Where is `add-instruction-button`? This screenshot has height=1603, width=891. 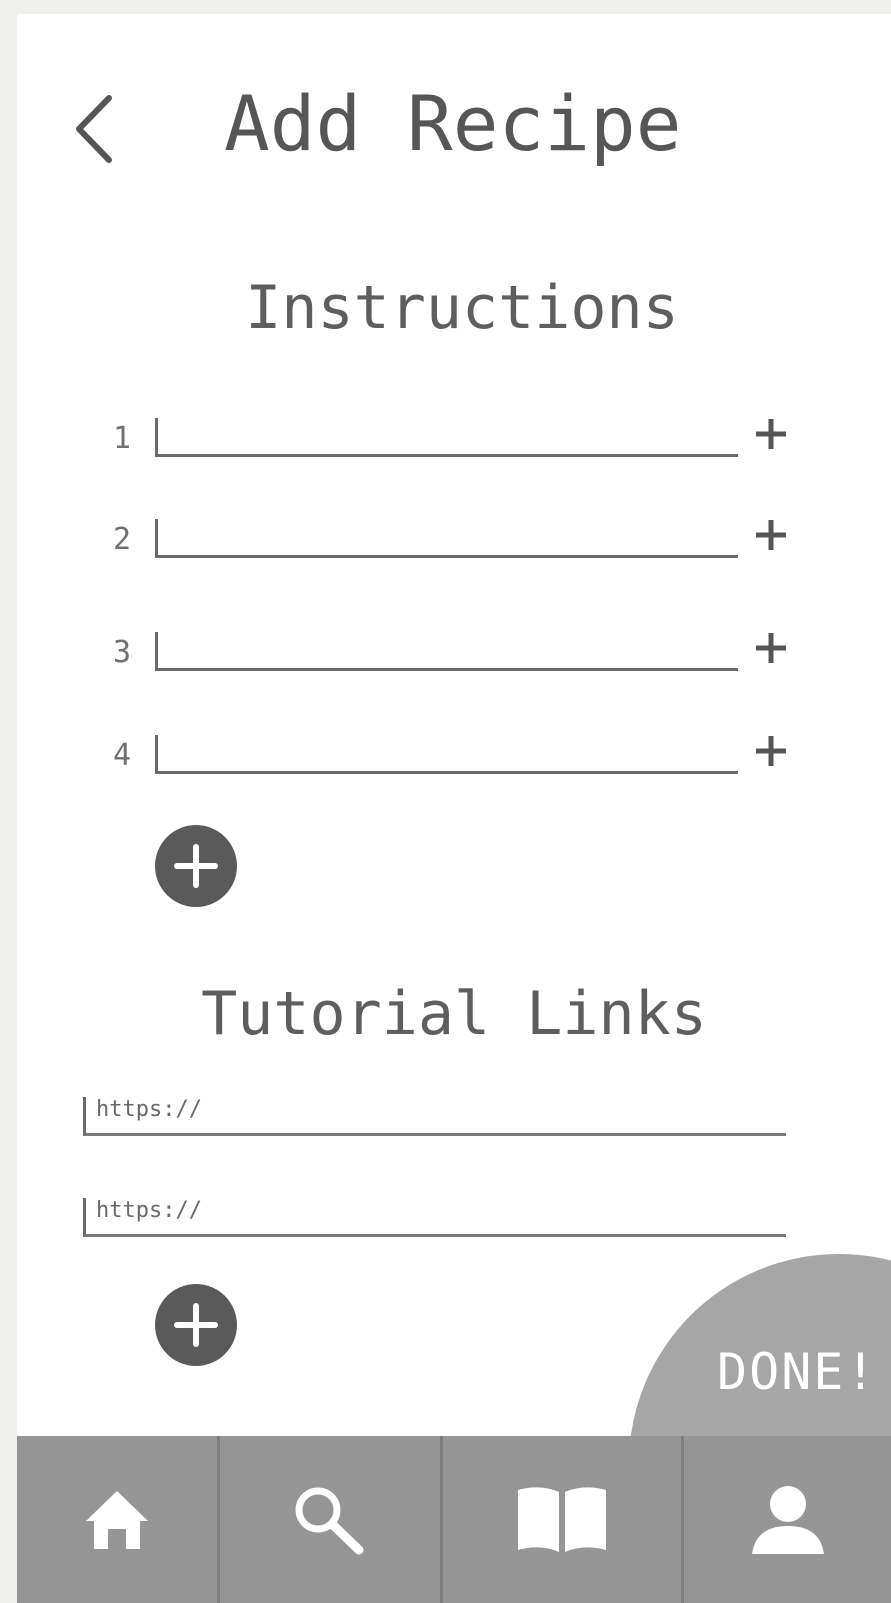
add-instruction-button is located at coordinates (196, 866).